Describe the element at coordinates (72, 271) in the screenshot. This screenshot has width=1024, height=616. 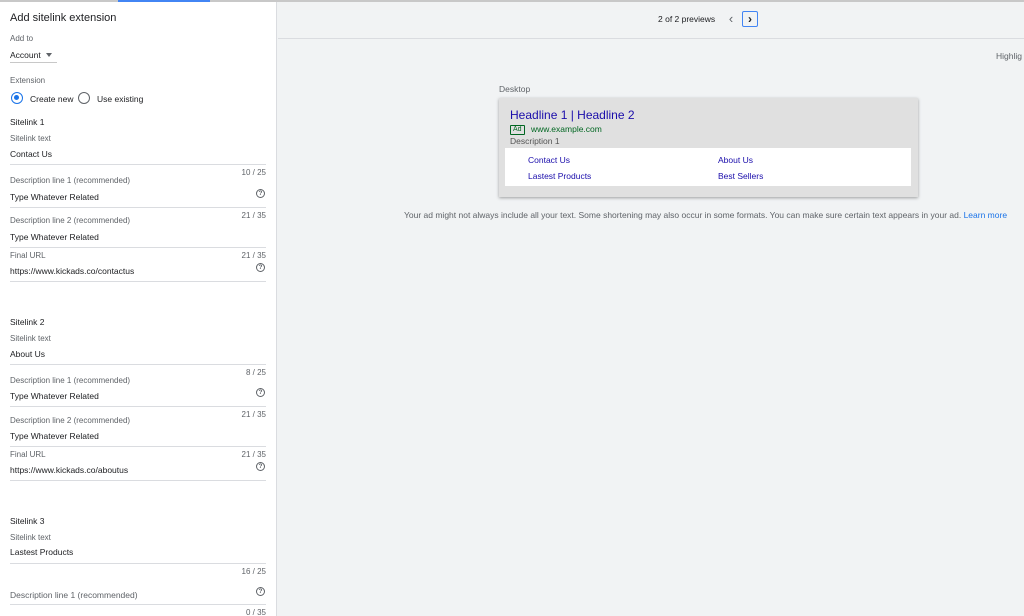
I see `sitelink-1-url-input: https://www.kickads.co/contactus` at that location.